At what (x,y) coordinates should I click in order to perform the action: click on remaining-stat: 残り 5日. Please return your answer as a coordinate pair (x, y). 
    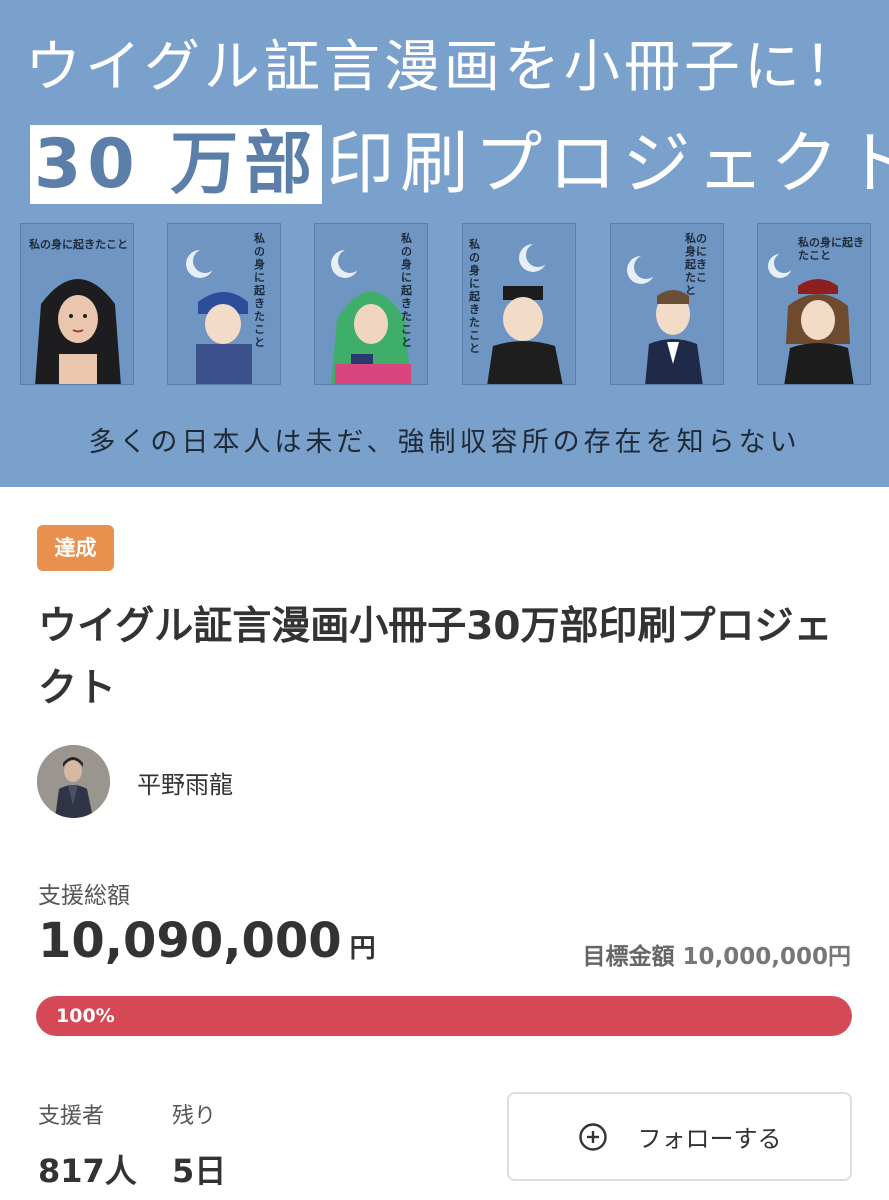
    Looking at the image, I should click on (199, 1145).